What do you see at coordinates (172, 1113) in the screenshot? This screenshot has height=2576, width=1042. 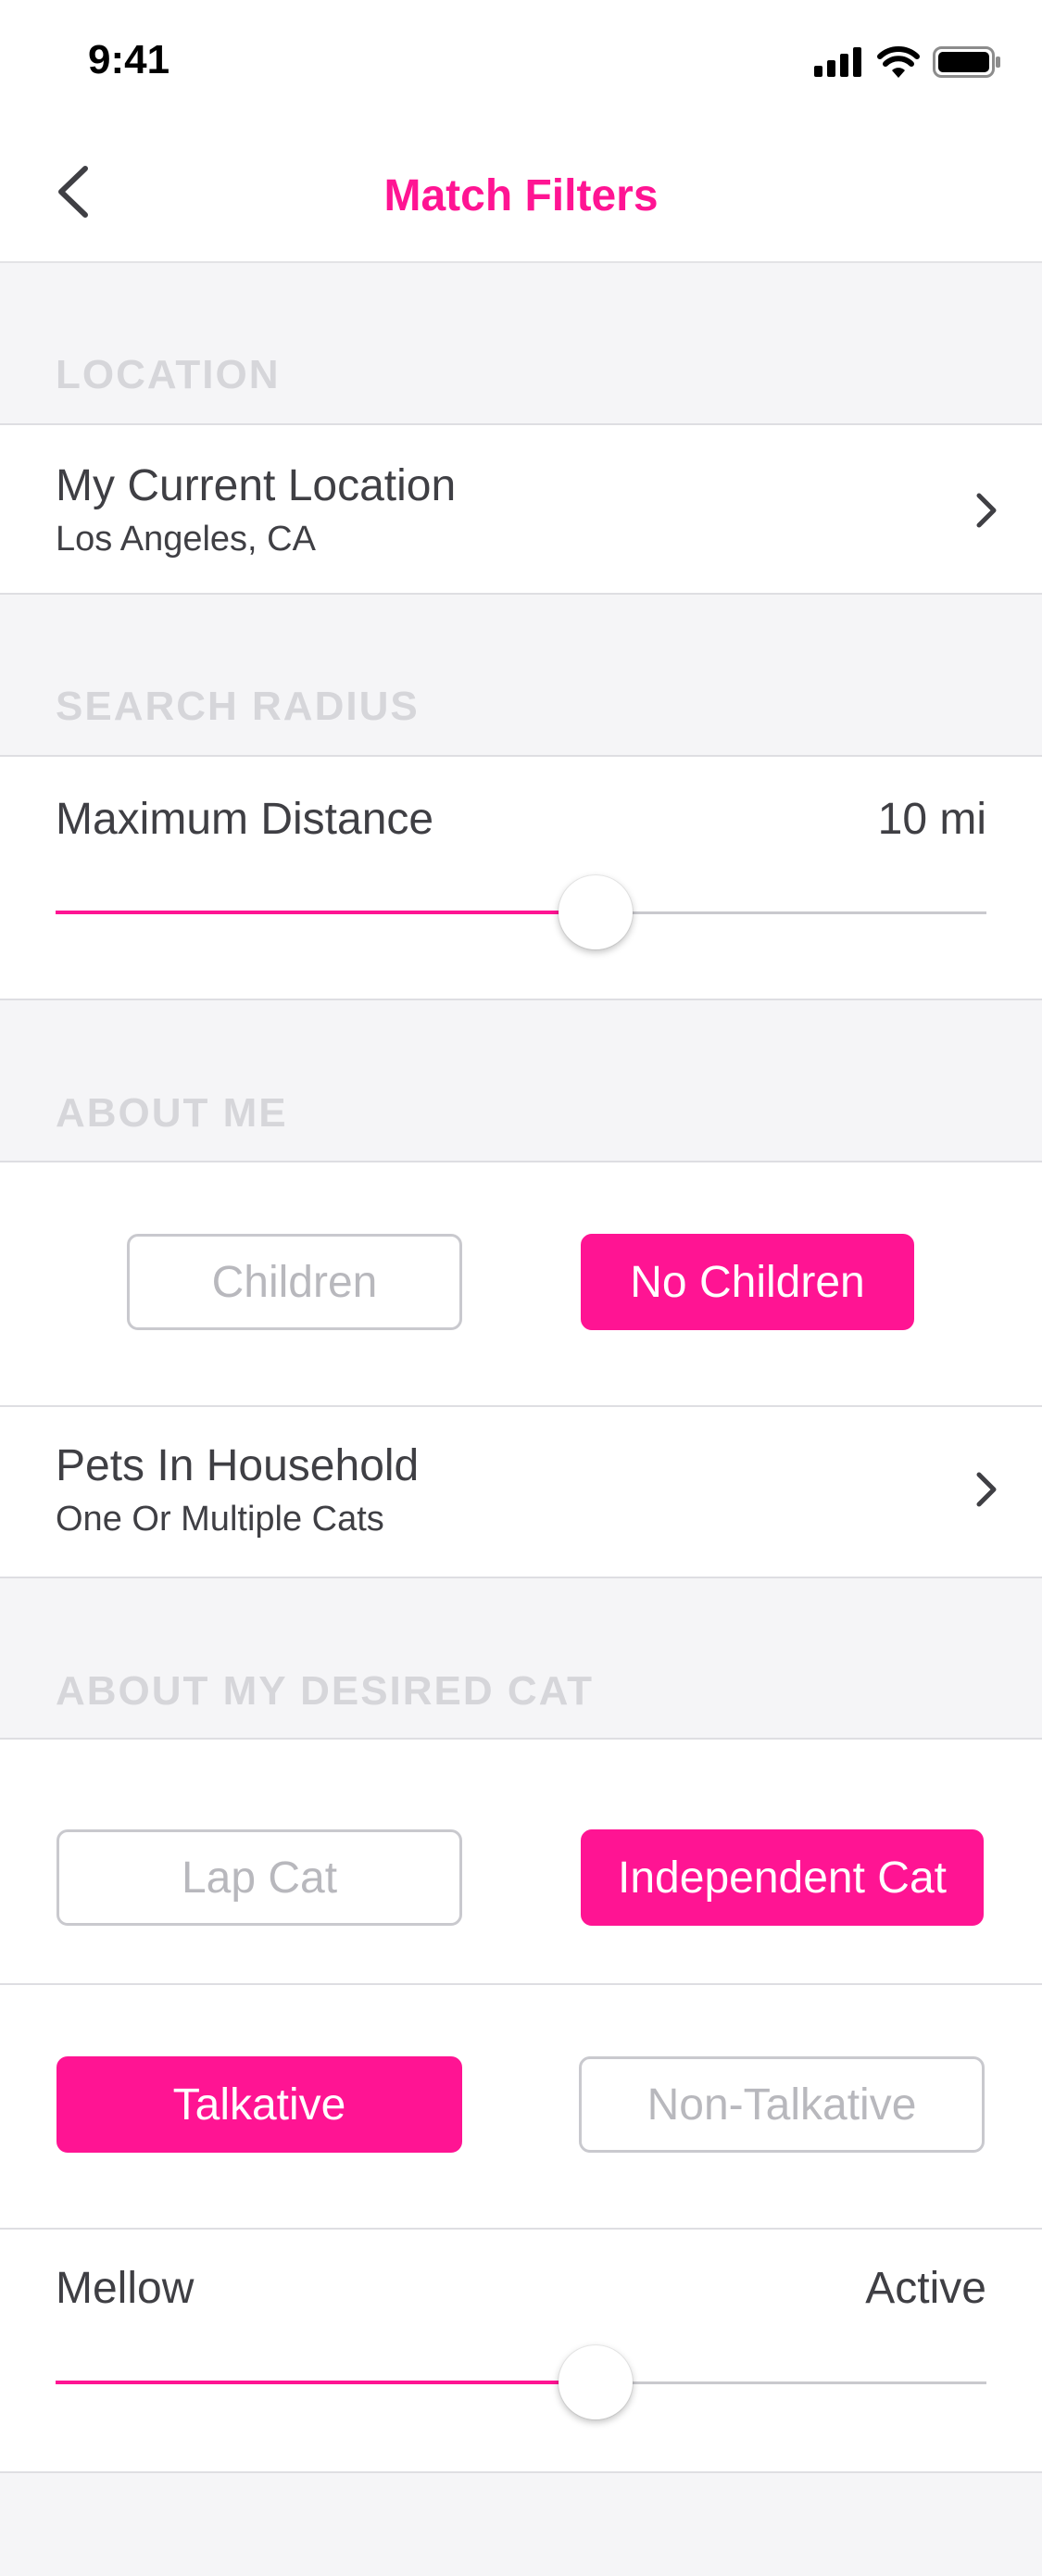 I see `section-header-about-me: ABOUT ME` at bounding box center [172, 1113].